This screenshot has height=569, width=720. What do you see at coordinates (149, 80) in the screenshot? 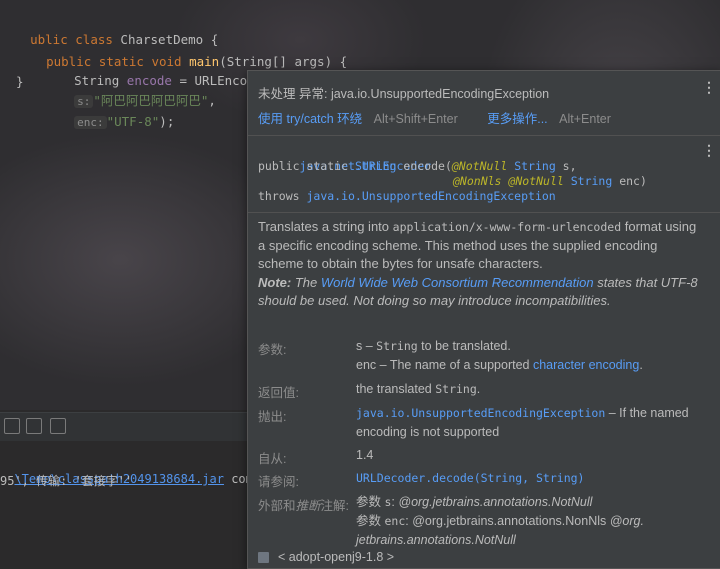
I see `variable: encode` at bounding box center [149, 80].